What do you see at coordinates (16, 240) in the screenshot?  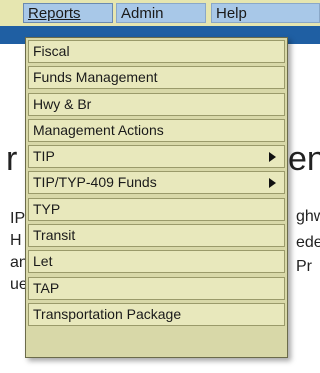 I see `background-text-fragment: H` at bounding box center [16, 240].